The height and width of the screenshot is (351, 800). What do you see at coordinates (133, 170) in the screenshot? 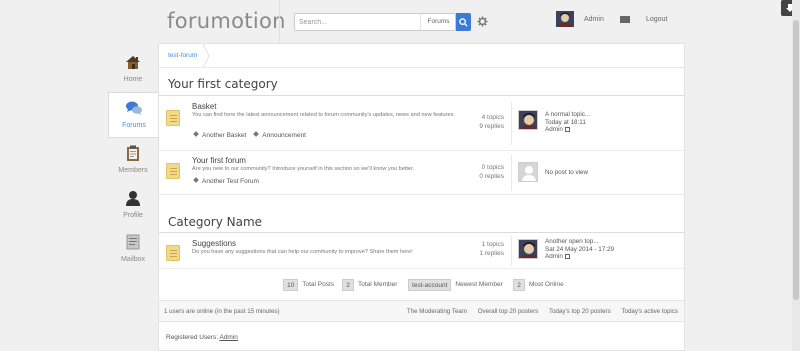
I see `nav-label-members: Members` at bounding box center [133, 170].